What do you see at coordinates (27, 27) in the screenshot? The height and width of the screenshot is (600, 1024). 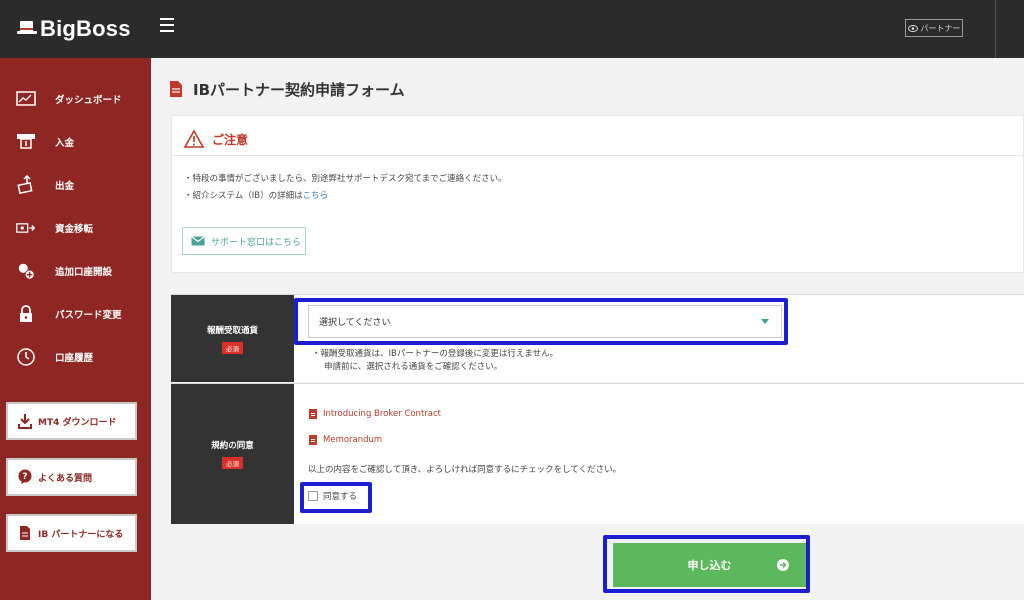 I see `hat-logo-icon` at bounding box center [27, 27].